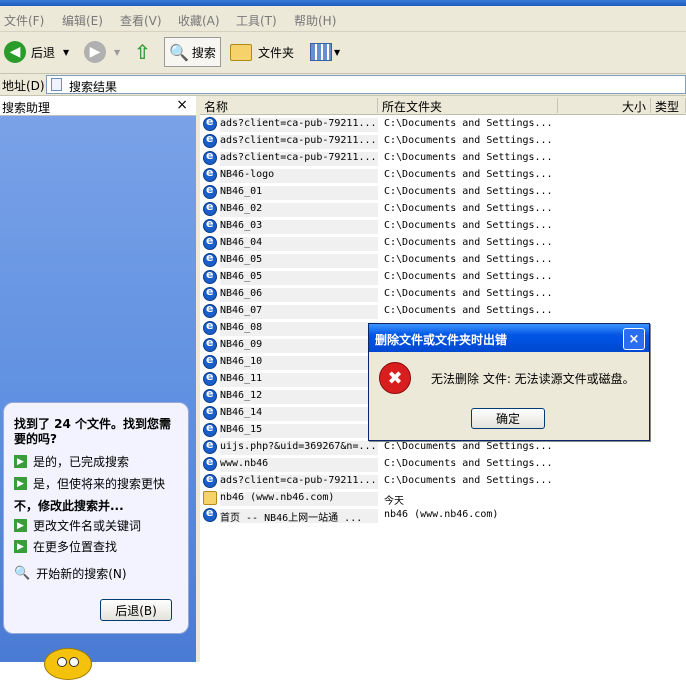  I want to click on row-name: NB46_02, so click(299, 210).